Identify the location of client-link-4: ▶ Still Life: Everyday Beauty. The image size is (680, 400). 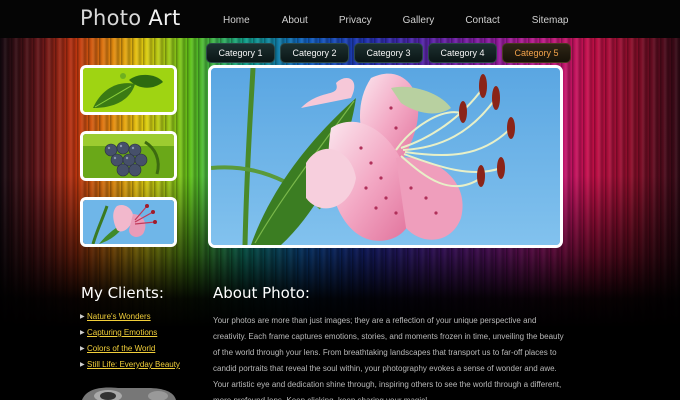
(130, 368).